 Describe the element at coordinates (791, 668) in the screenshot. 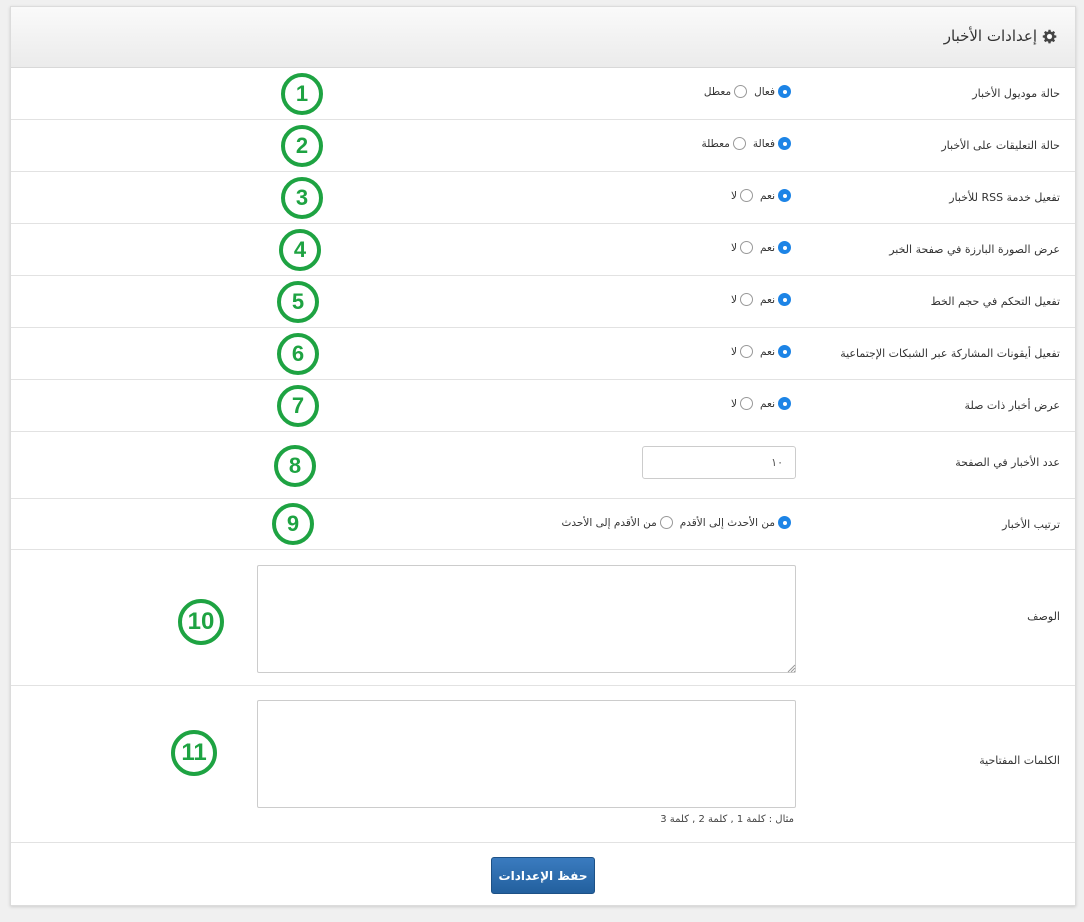

I see `resize-grip-icon` at that location.